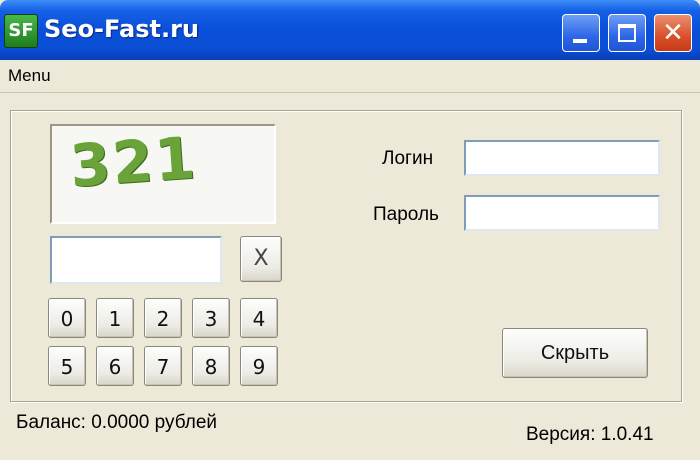  I want to click on maximize-button, so click(627, 33).